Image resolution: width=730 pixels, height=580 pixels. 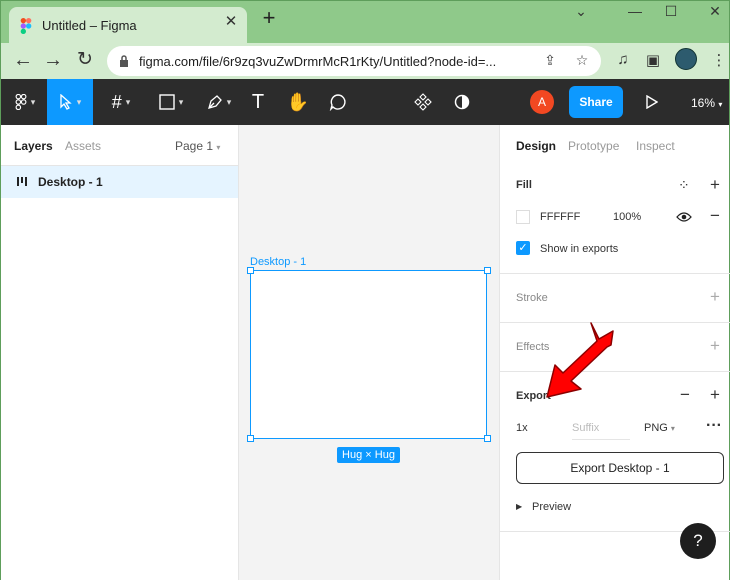 What do you see at coordinates (89, 25) in the screenshot?
I see `tab-title: Untitled – Figma` at bounding box center [89, 25].